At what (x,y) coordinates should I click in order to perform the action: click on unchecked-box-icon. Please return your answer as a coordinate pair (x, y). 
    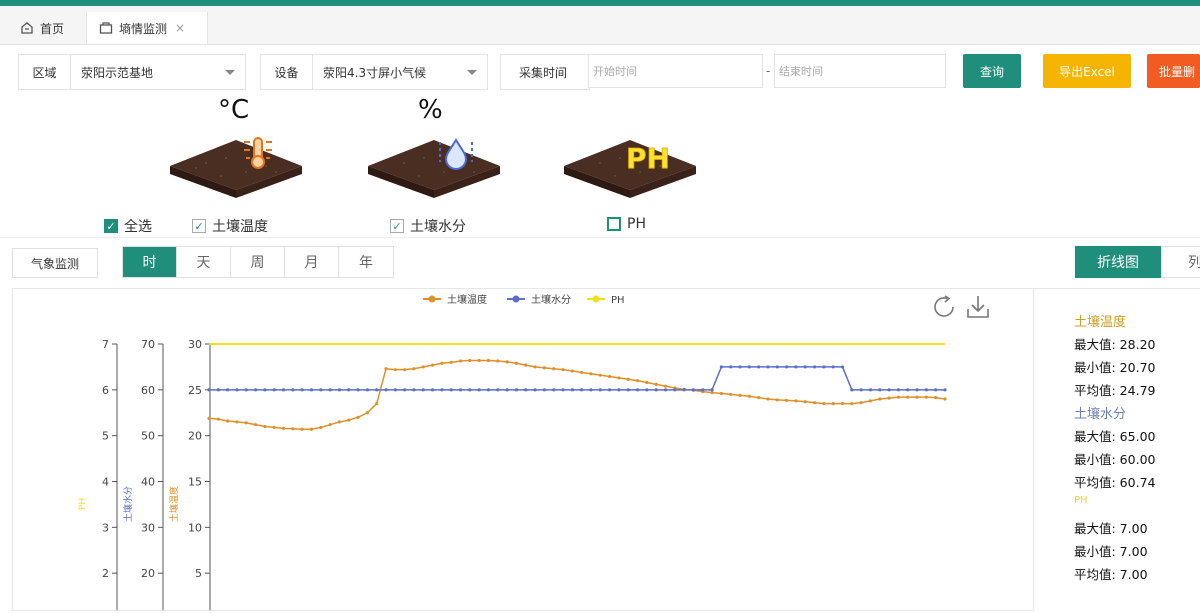
    Looking at the image, I should click on (614, 224).